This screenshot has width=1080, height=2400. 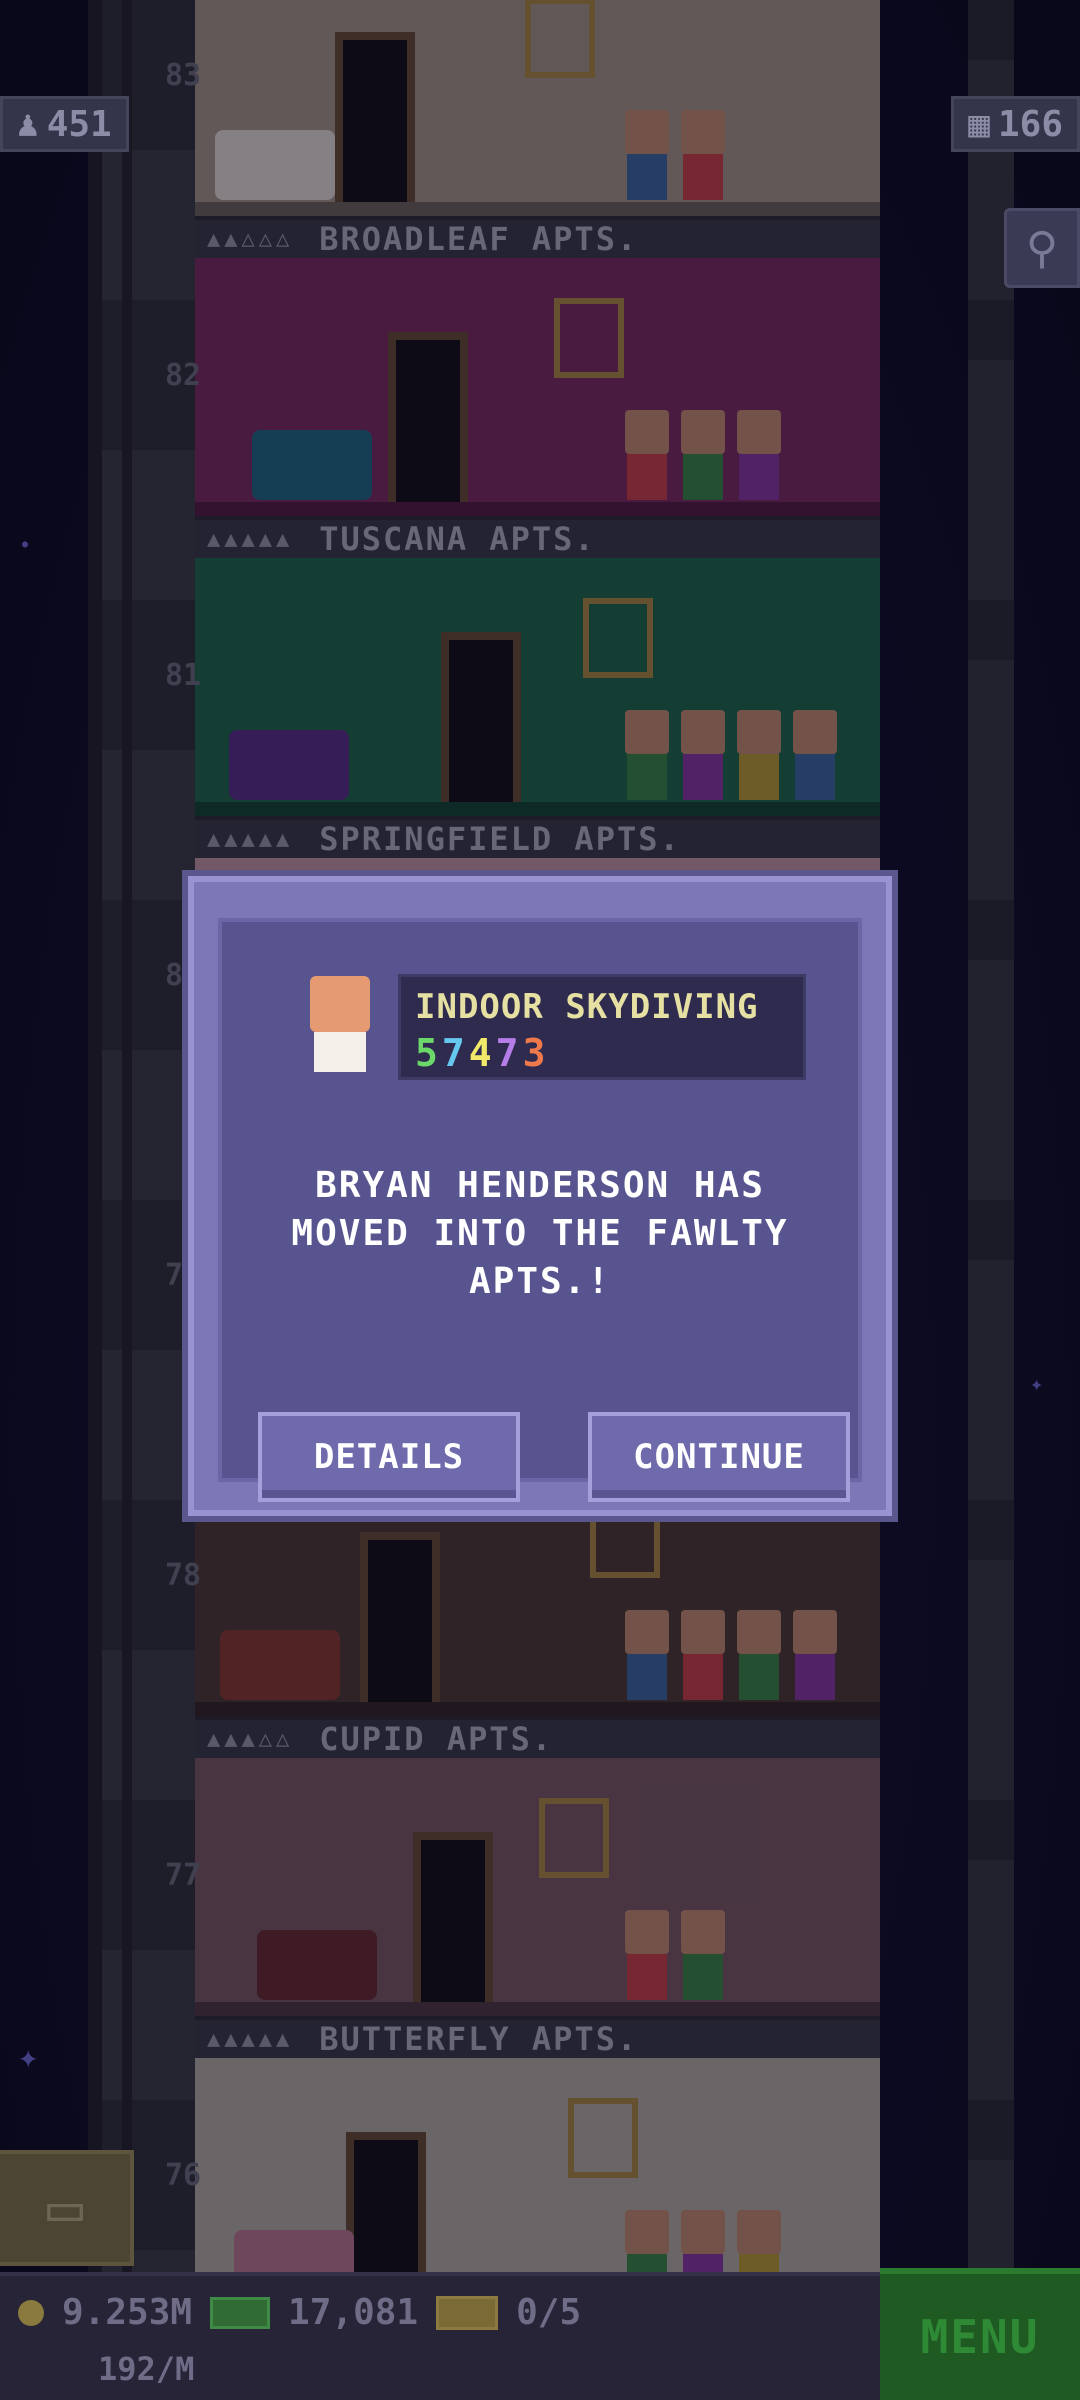 What do you see at coordinates (353, 2312) in the screenshot?
I see `bux-value: 17,081` at bounding box center [353, 2312].